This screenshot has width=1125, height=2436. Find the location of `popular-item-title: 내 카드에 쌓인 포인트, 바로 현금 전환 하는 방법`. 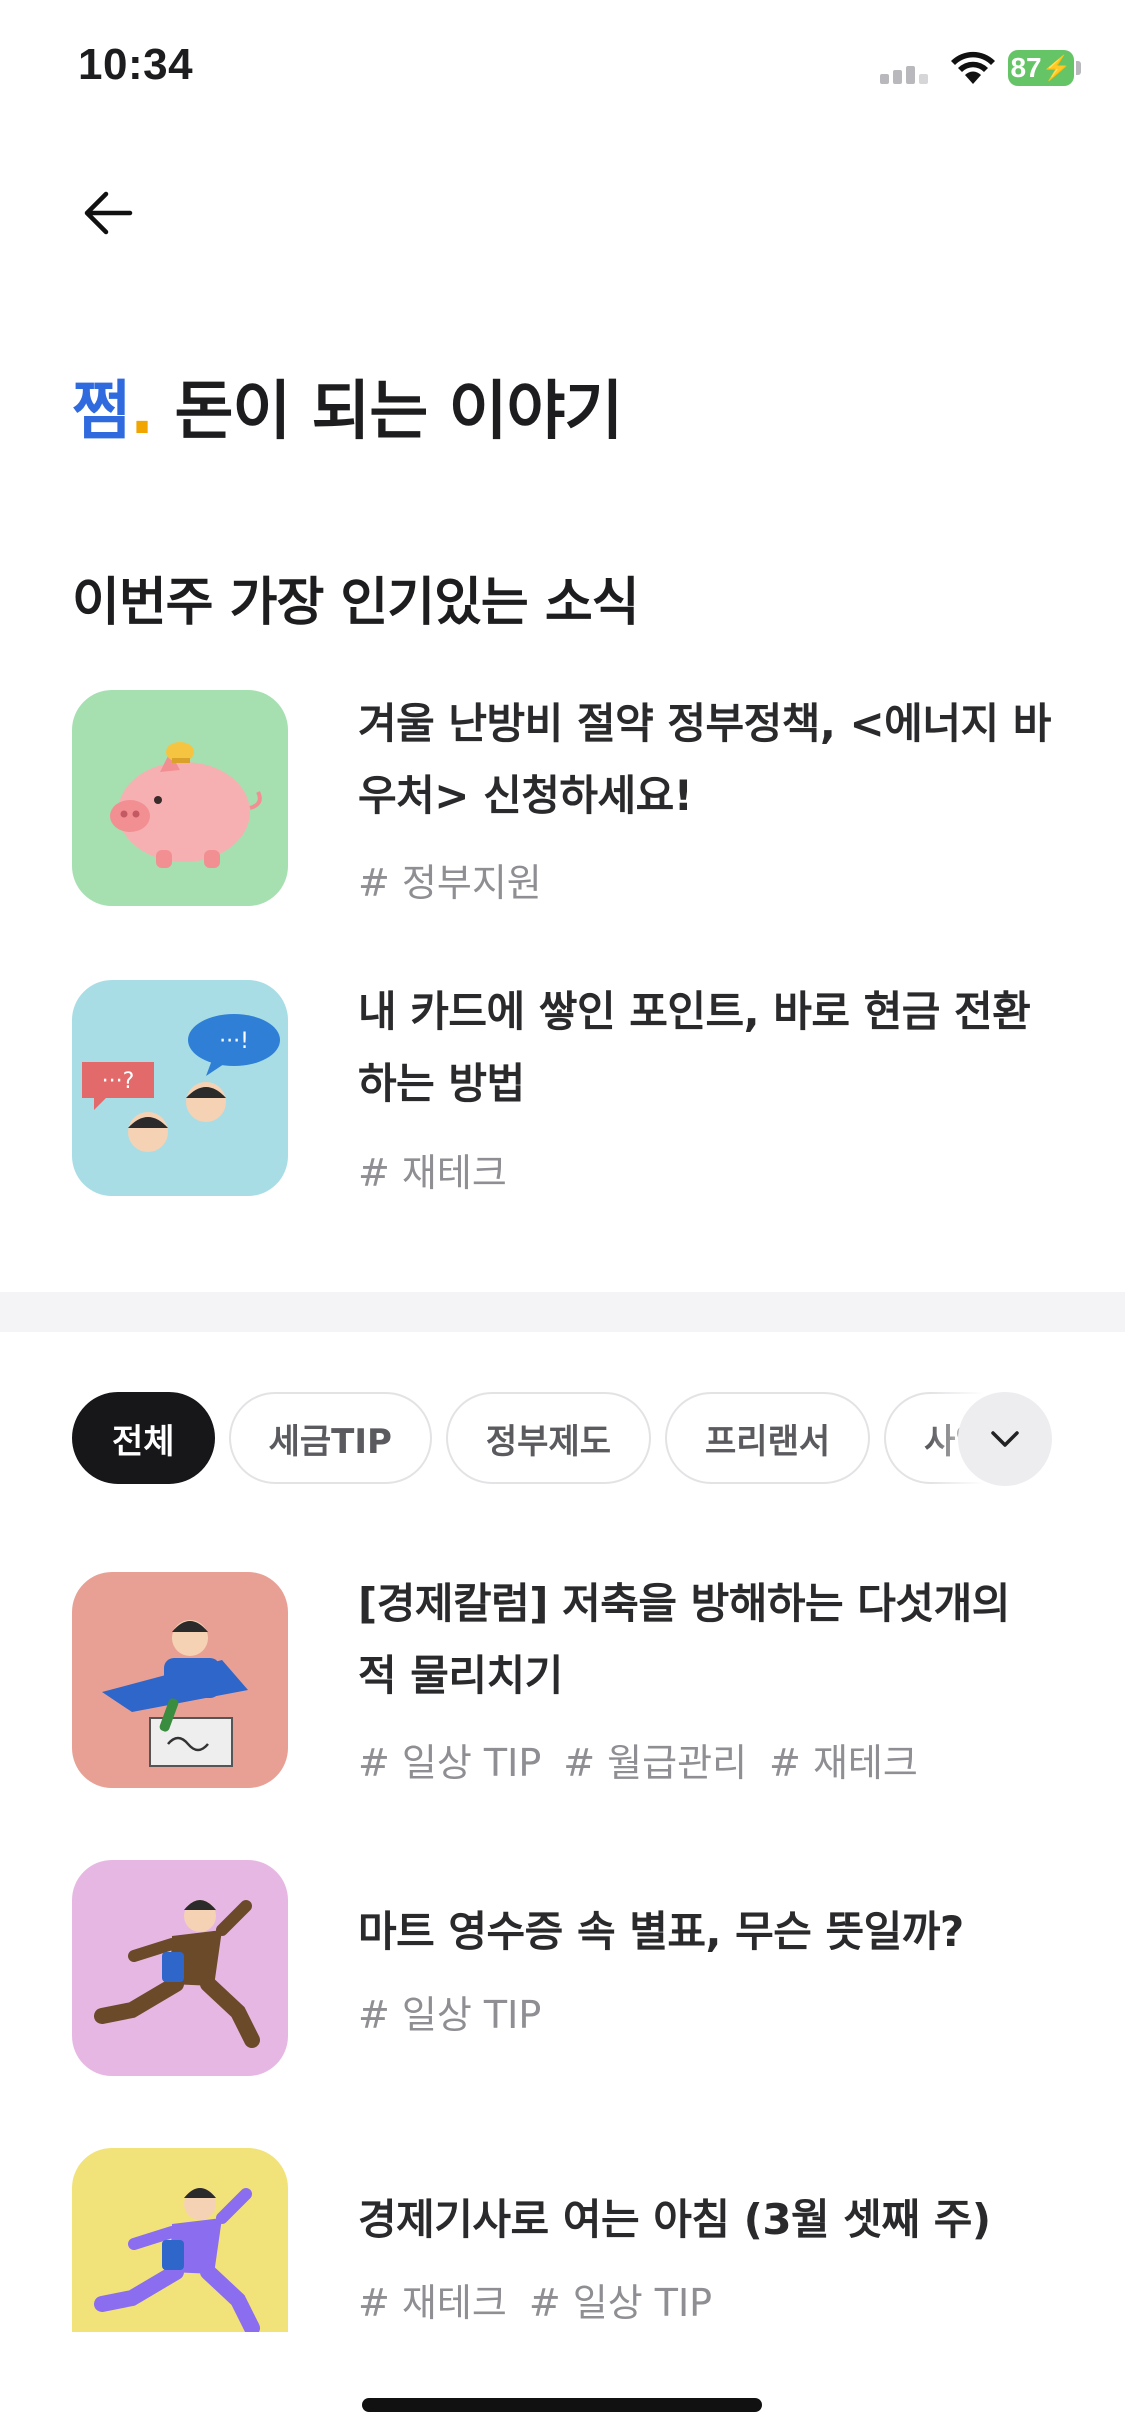

popular-item-title: 내 카드에 쌓인 포인트, 바로 현금 전환 하는 방법 is located at coordinates (708, 1048).